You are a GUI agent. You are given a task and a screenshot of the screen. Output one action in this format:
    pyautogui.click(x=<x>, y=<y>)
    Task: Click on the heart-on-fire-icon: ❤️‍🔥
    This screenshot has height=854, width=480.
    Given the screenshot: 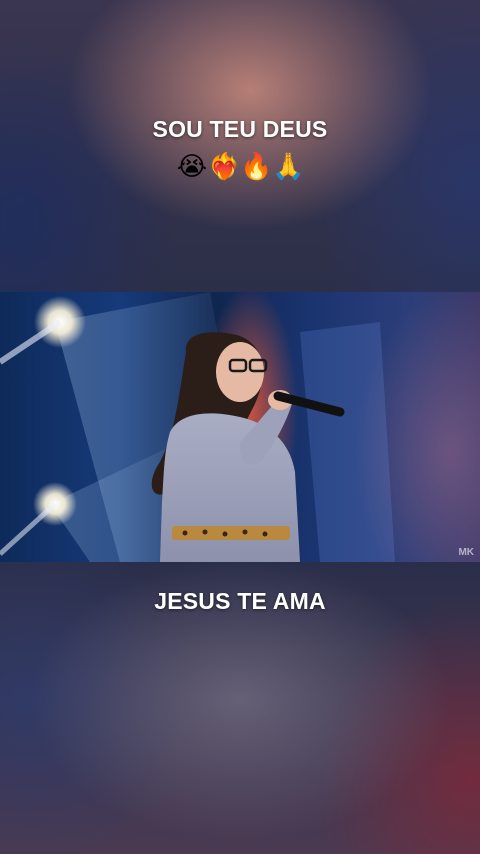 What is the action you would take?
    pyautogui.click(x=224, y=167)
    